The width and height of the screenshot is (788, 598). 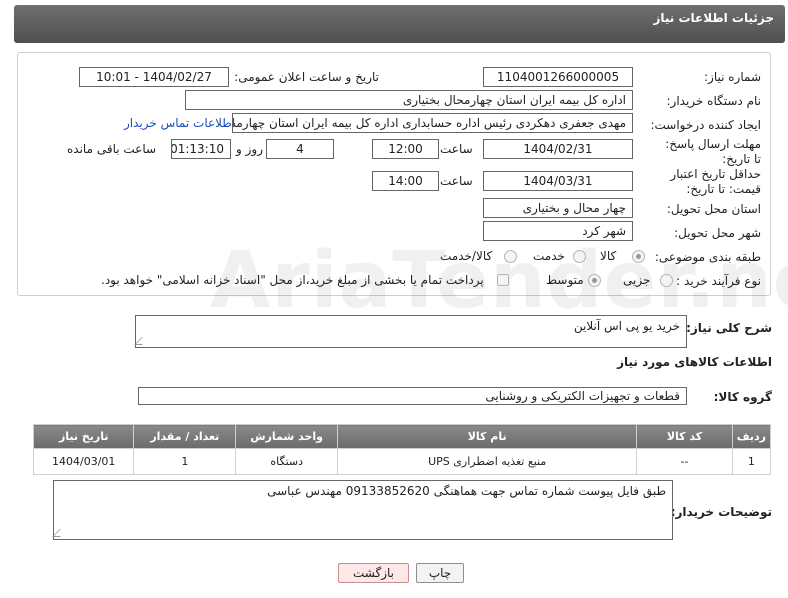 I want to click on treasury-payment-checkbox, so click(x=503, y=280).